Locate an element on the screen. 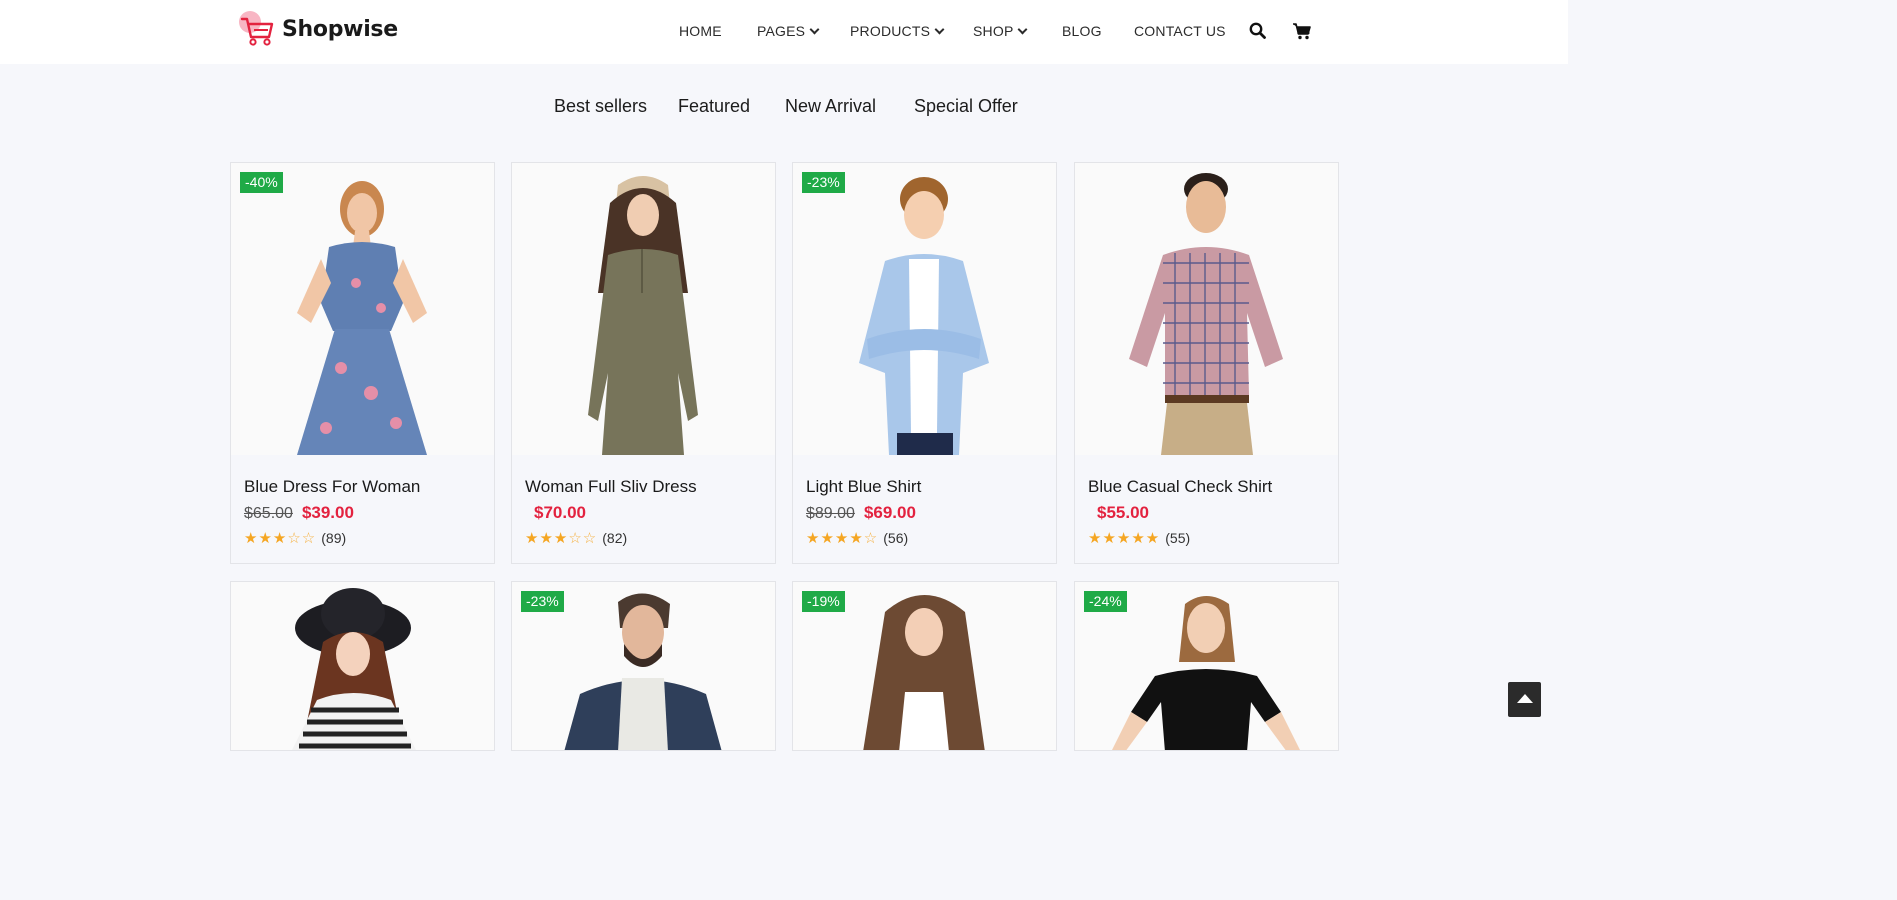 This screenshot has width=1897, height=900. product-name: Light Blue Shirt is located at coordinates (863, 487).